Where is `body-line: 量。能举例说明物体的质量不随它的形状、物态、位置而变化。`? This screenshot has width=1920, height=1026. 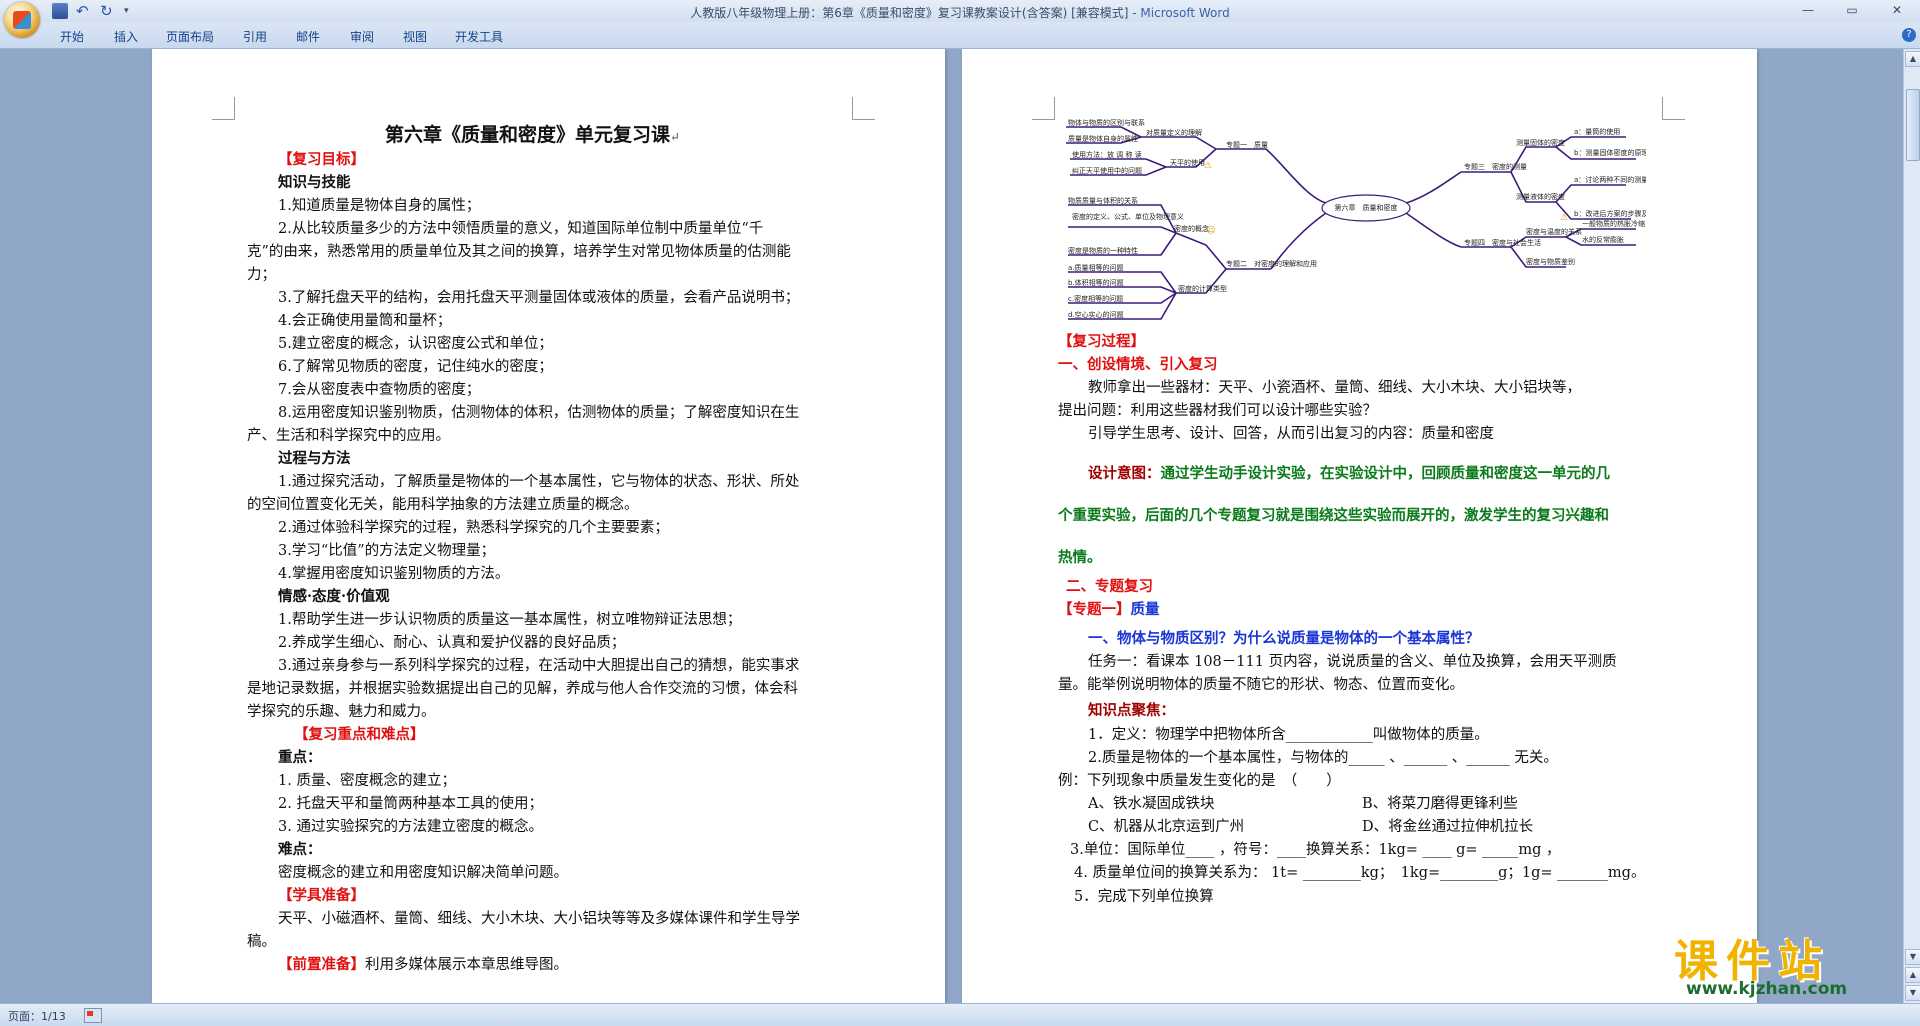 body-line: 量。能举例说明物体的质量不随它的形状、物态、位置而变化。 is located at coordinates (1261, 685).